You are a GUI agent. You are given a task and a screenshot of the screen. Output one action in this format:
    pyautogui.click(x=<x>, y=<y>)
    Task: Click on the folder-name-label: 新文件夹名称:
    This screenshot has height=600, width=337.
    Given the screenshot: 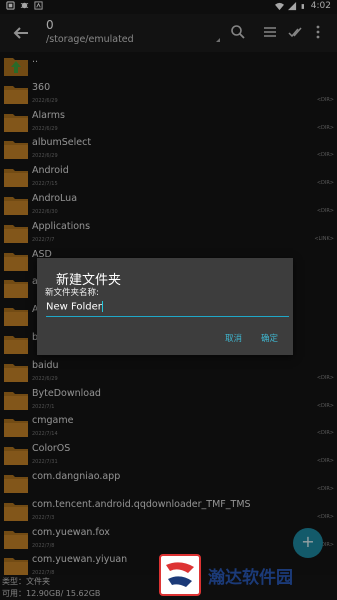 What is the action you would take?
    pyautogui.click(x=72, y=293)
    